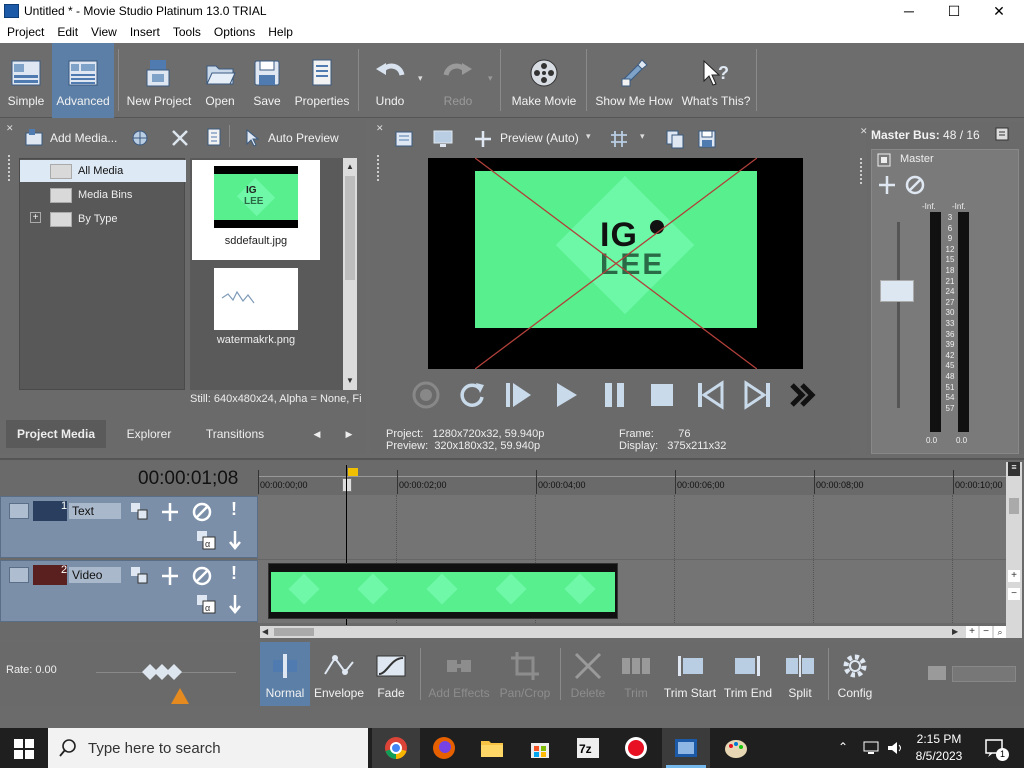  I want to click on add-effects-button: Add Effects, so click(459, 674).